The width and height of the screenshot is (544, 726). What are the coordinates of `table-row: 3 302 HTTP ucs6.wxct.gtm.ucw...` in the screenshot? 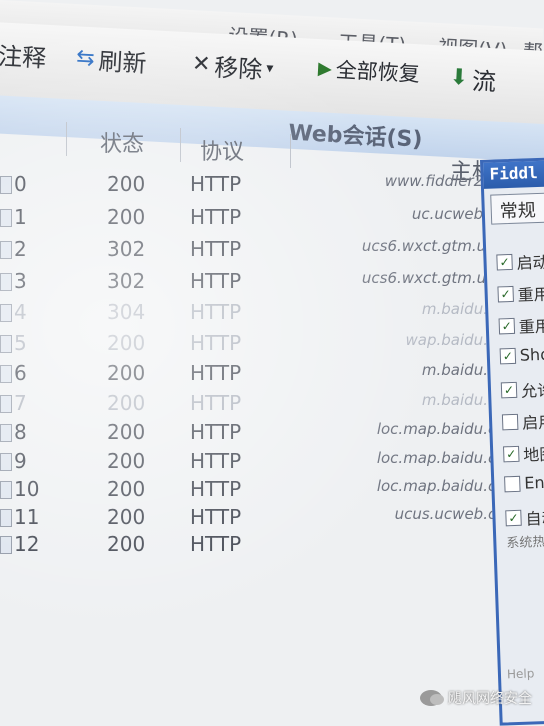 It's located at (260, 284).